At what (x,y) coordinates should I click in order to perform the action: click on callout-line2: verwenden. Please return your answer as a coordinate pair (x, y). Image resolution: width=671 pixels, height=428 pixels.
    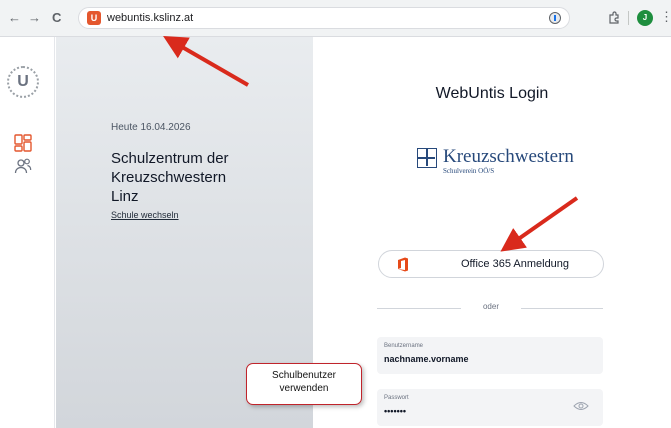
    Looking at the image, I should click on (304, 388).